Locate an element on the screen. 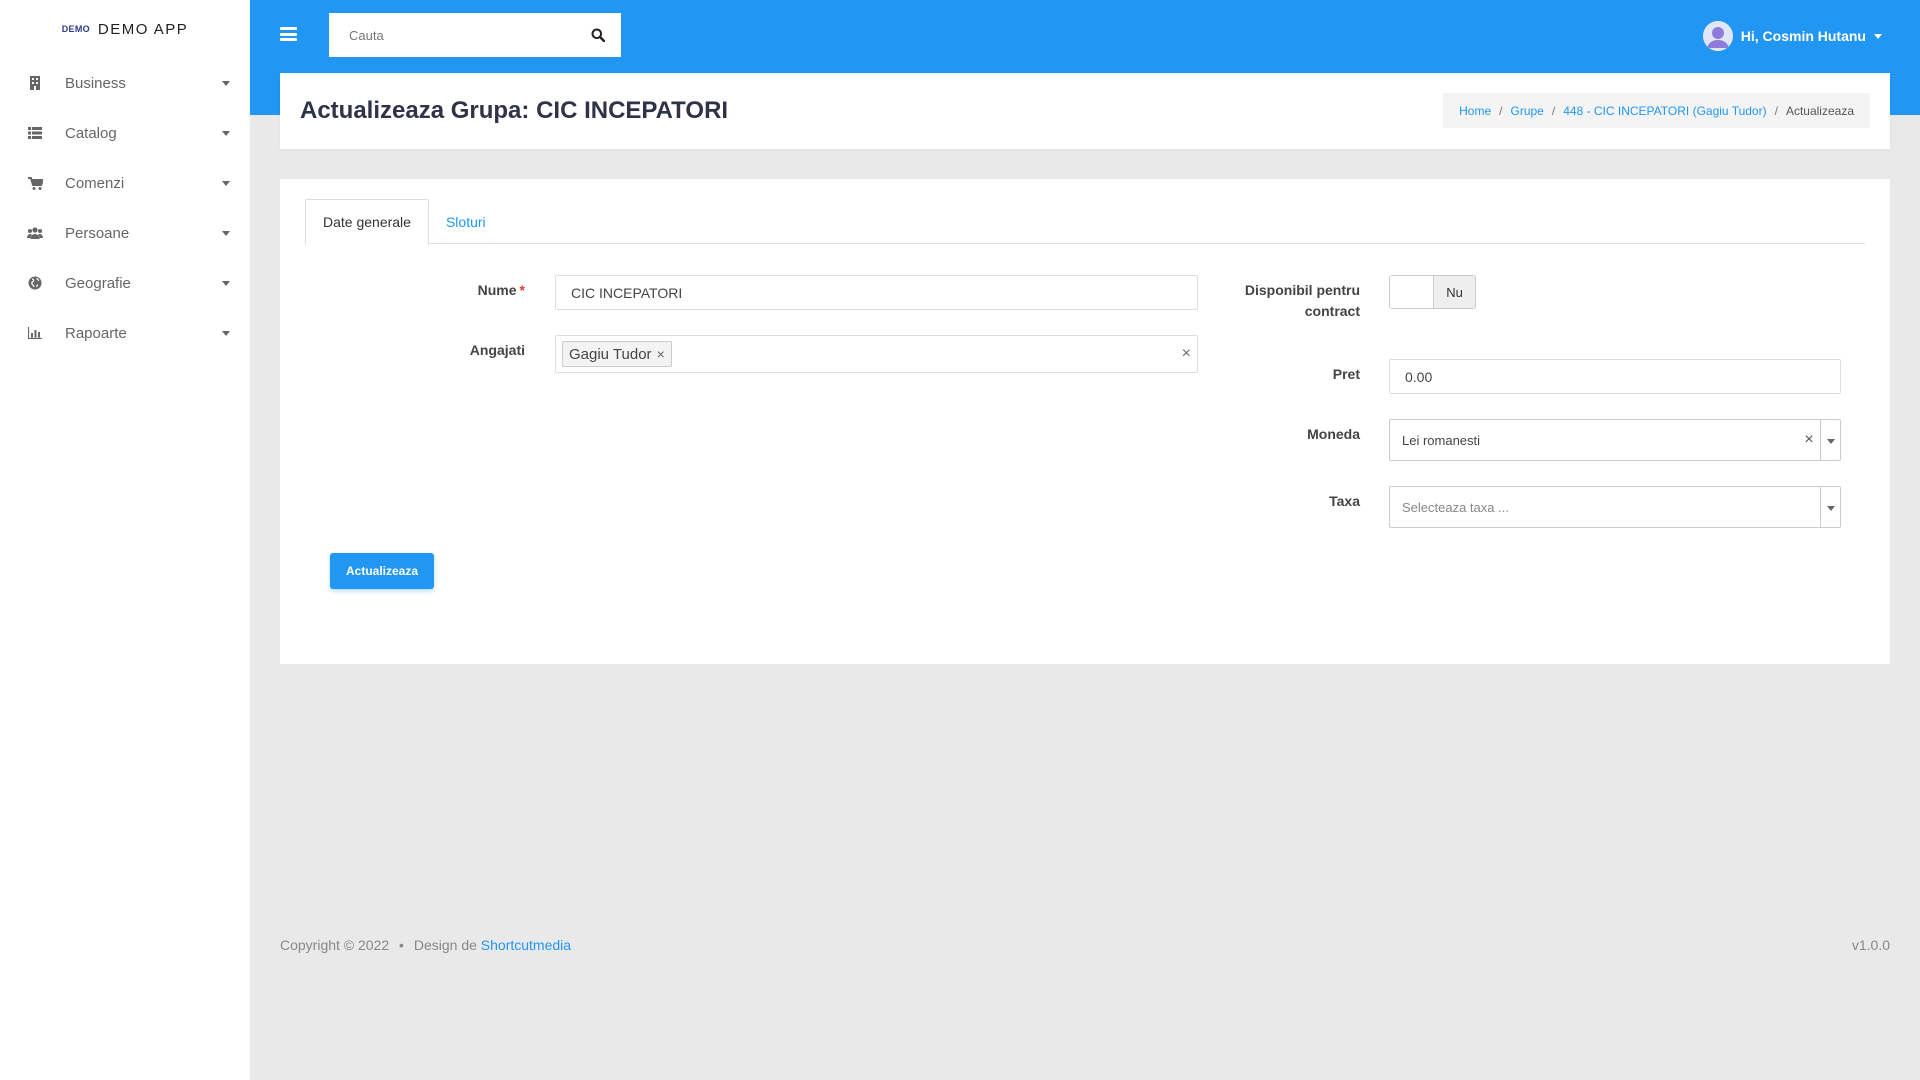 The height and width of the screenshot is (1080, 1920). brand: DEMO DEMO APP is located at coordinates (125, 29).